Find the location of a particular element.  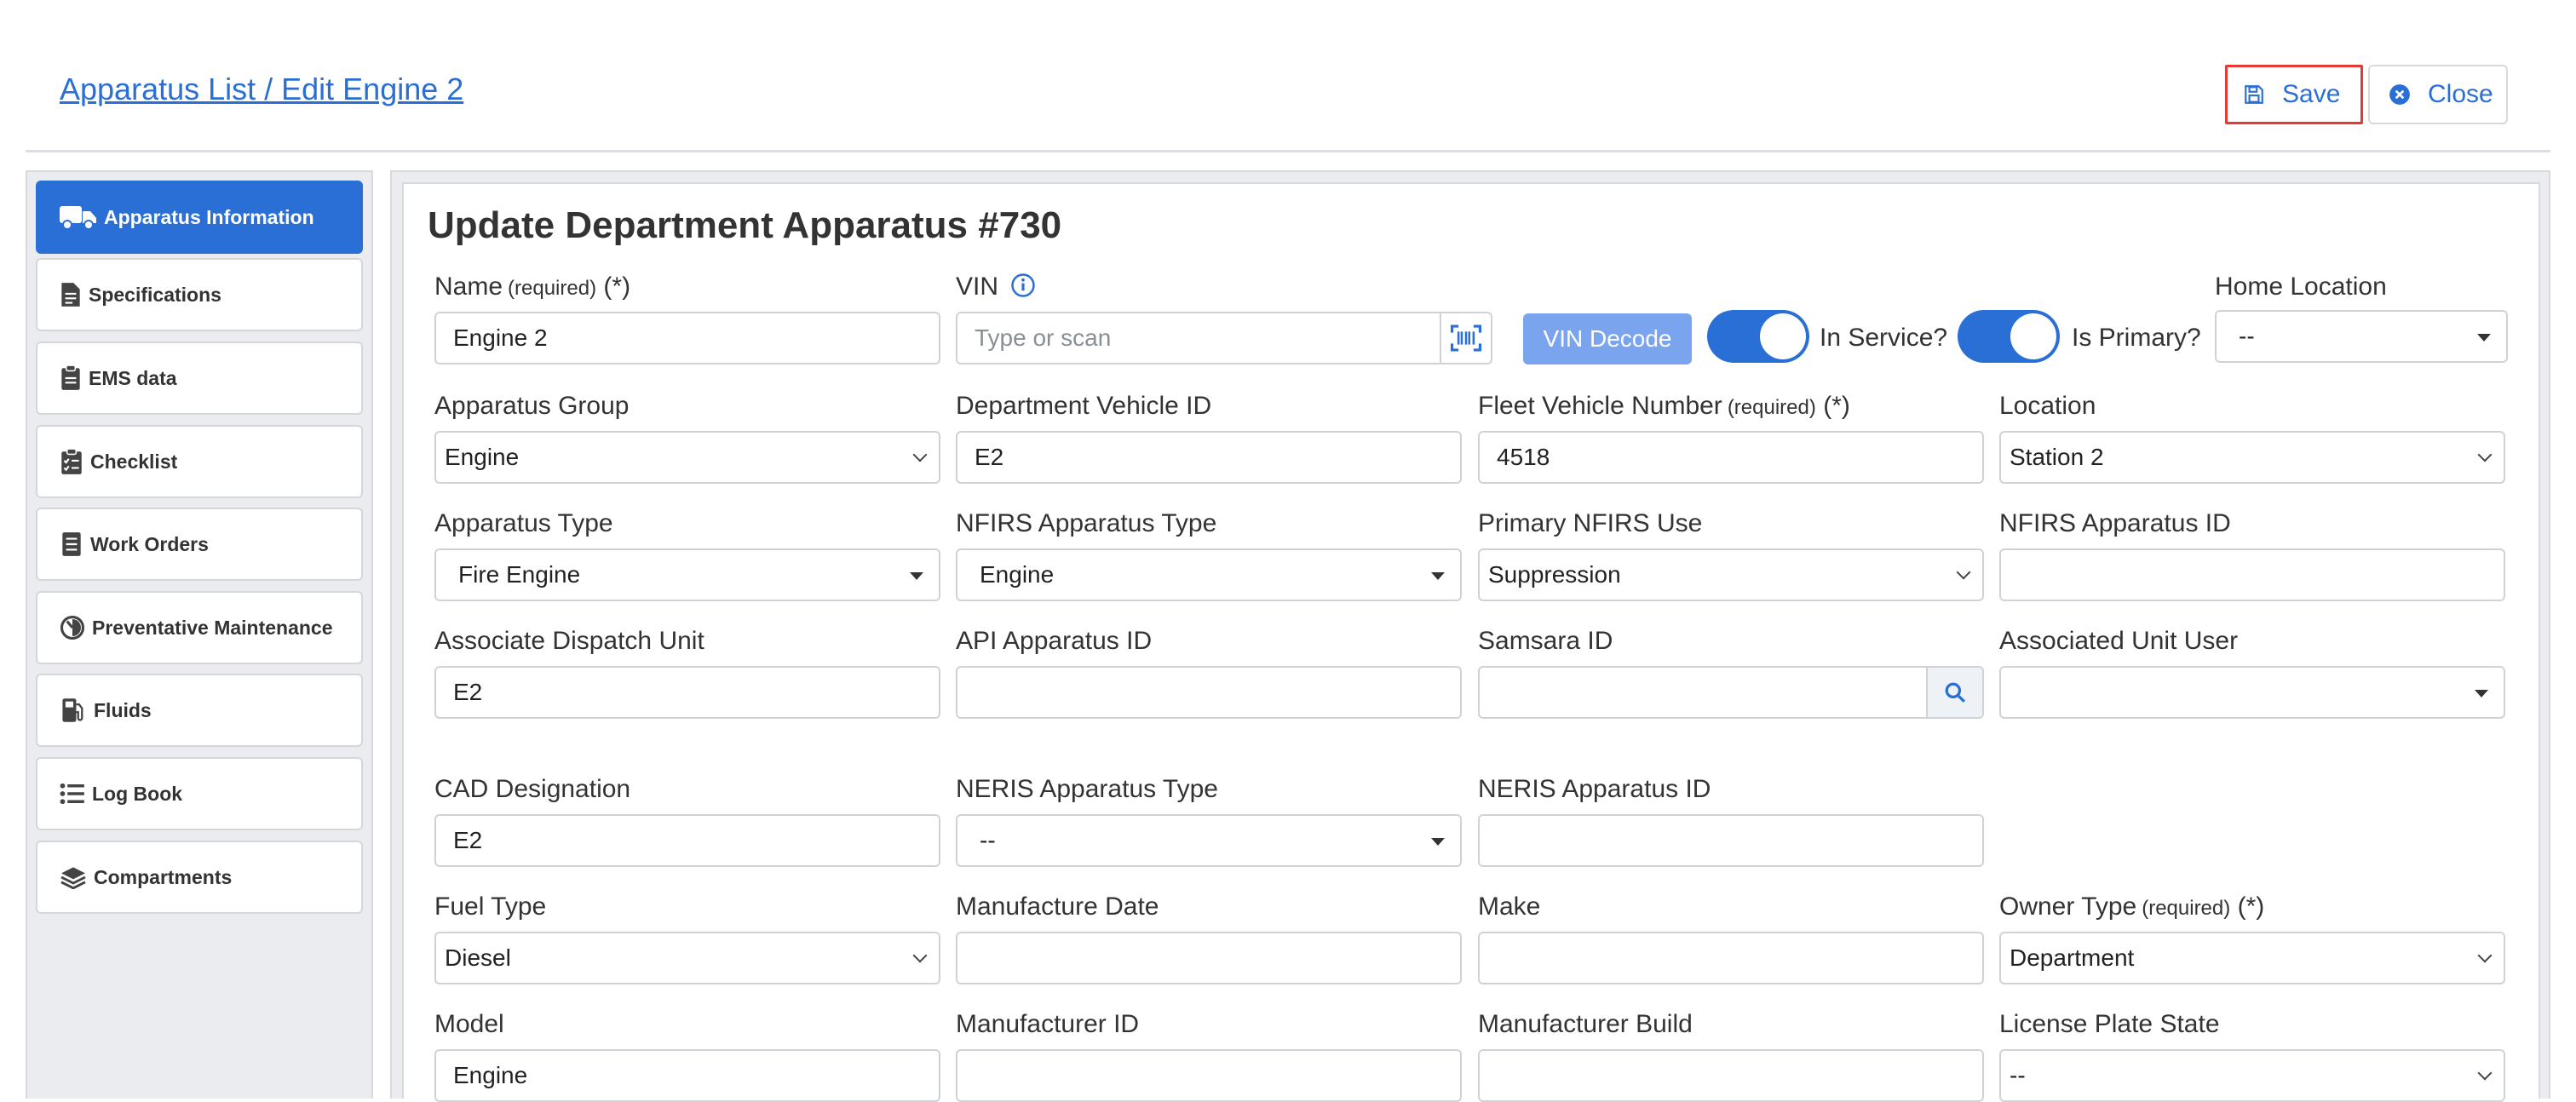

sidebar-item-label: Checklist is located at coordinates (134, 462).